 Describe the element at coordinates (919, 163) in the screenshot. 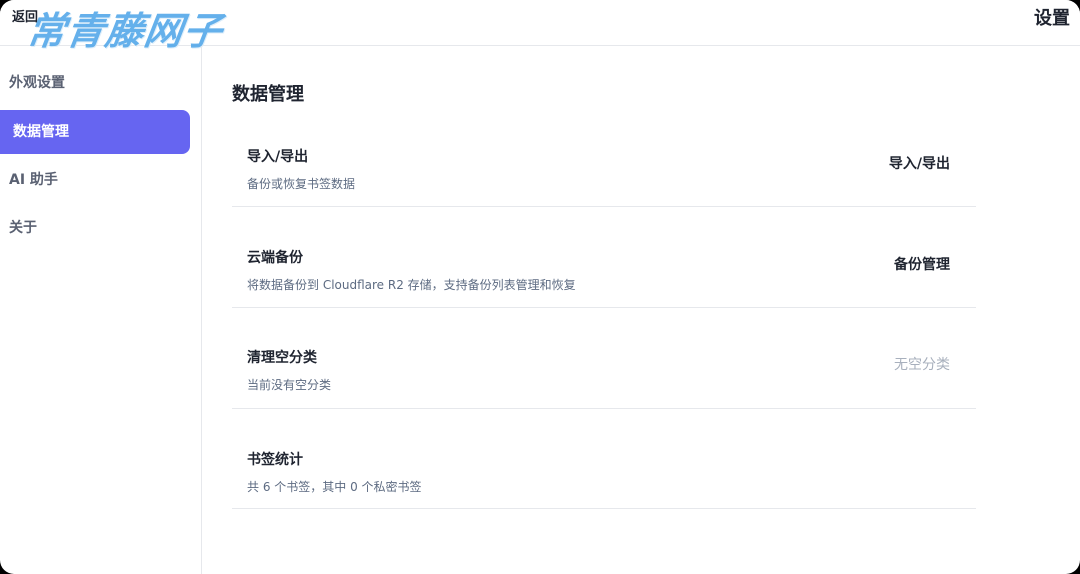

I see `import-export-button: 导入/导出` at that location.